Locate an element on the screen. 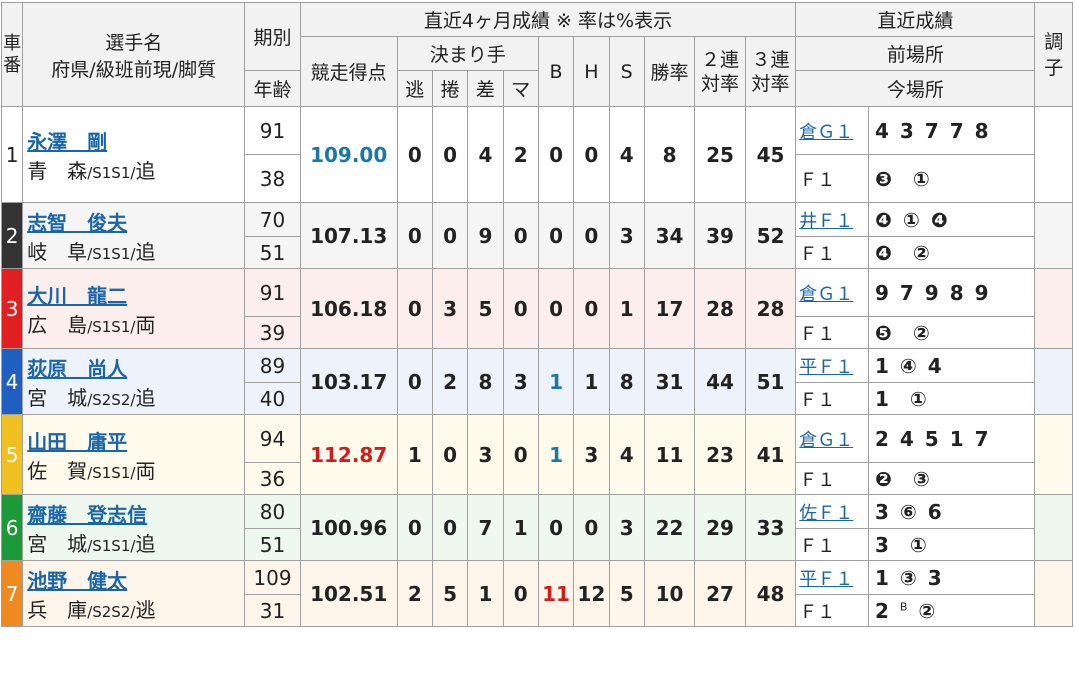 The image size is (1075, 698). stat-rentai2: 28 is located at coordinates (720, 308).